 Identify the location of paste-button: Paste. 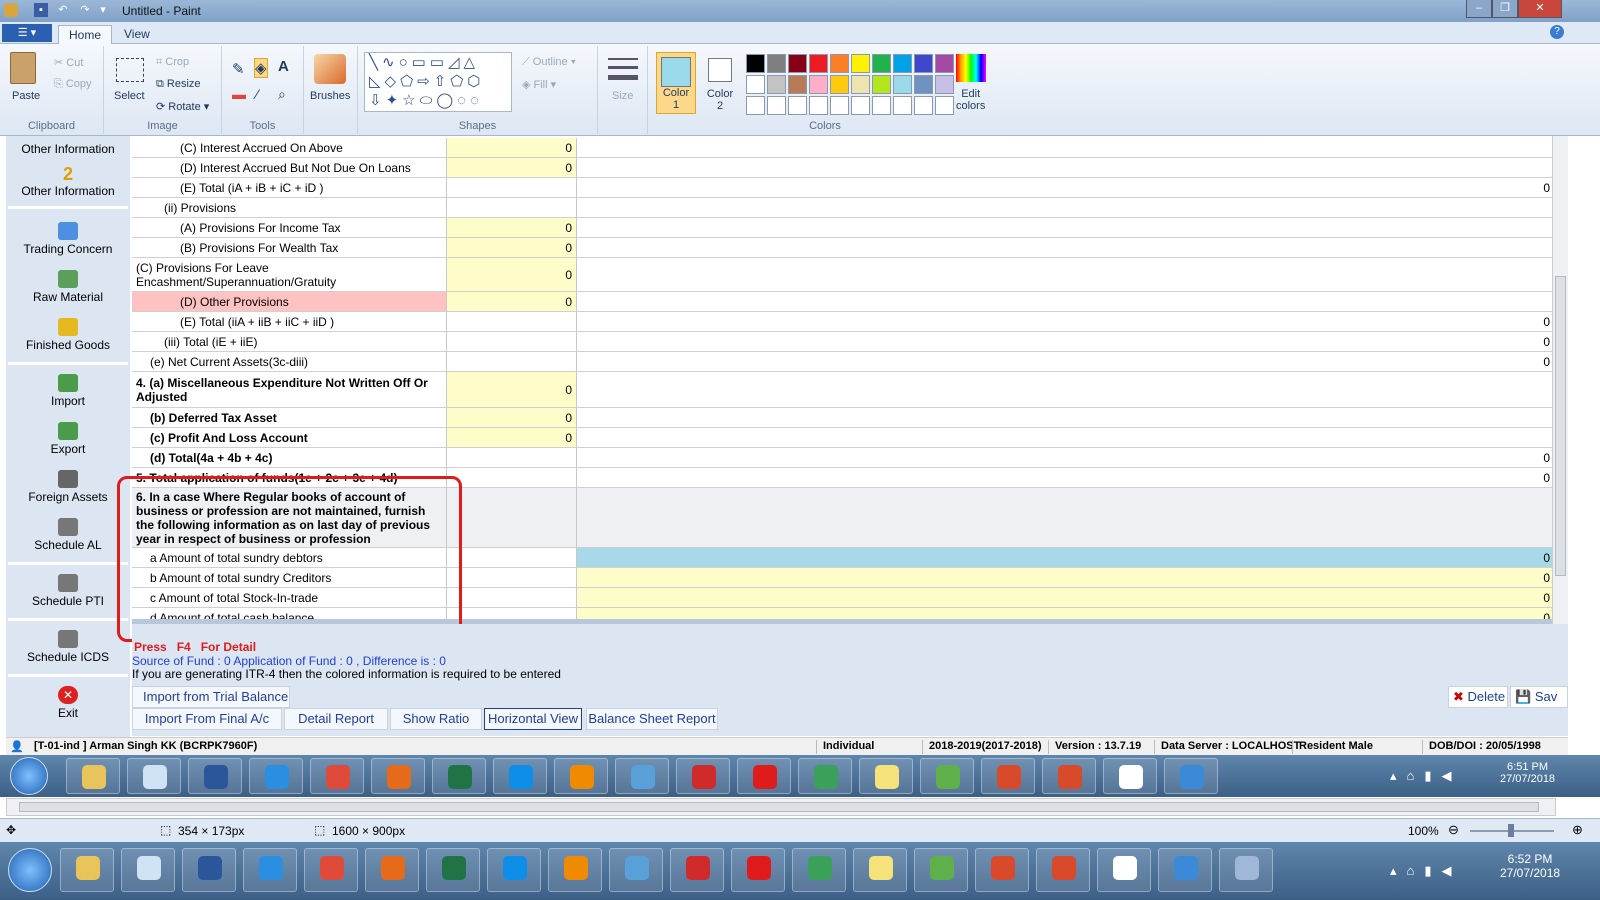
(26, 96).